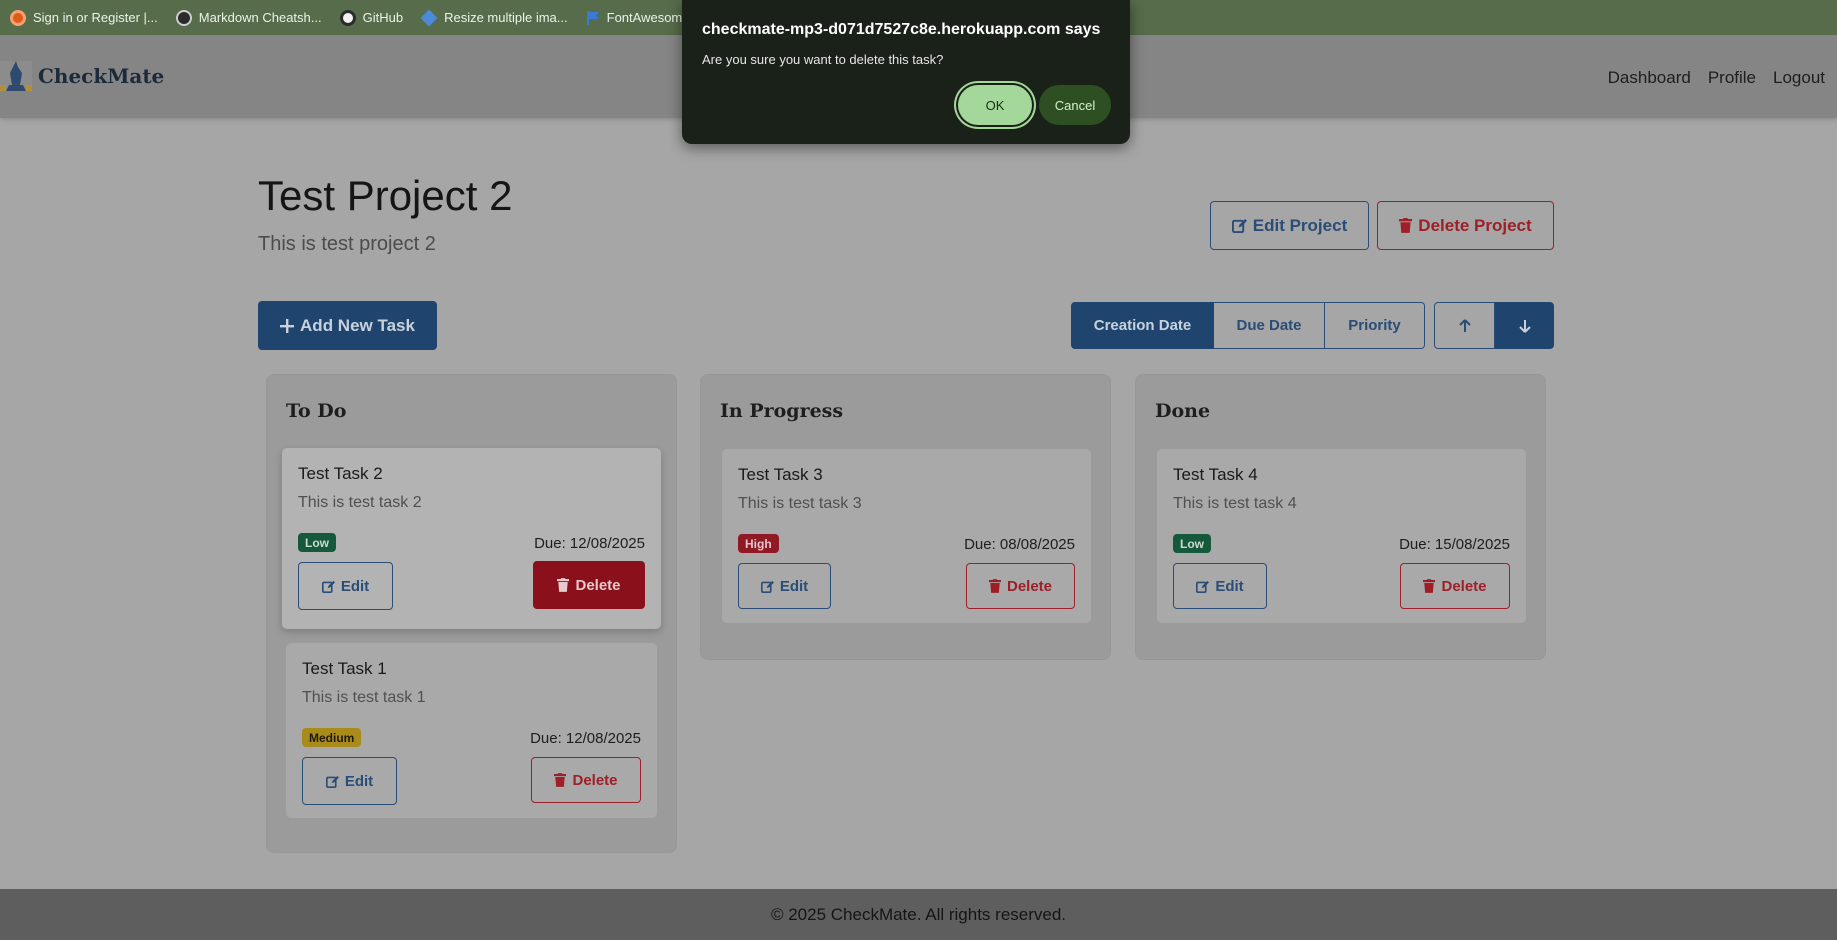 This screenshot has width=1837, height=940. I want to click on project-title: Test Project 2, so click(385, 195).